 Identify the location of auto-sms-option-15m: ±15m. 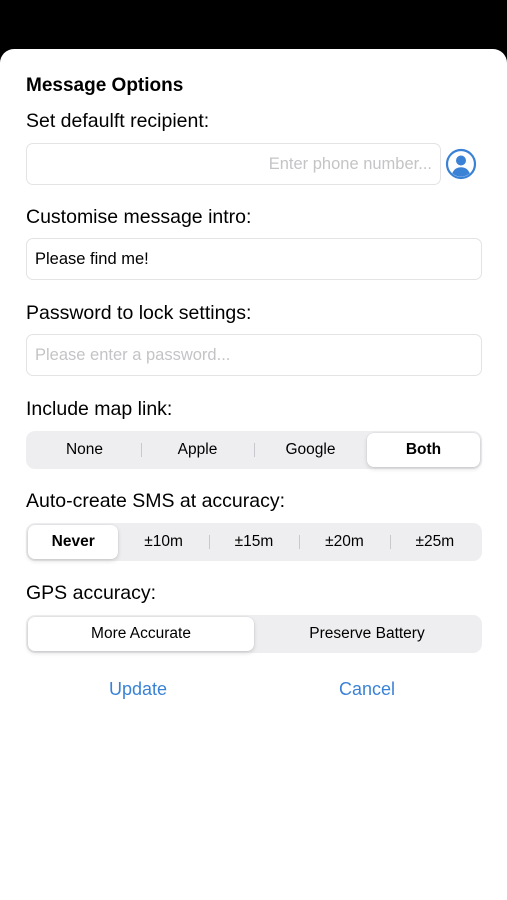
(253, 542).